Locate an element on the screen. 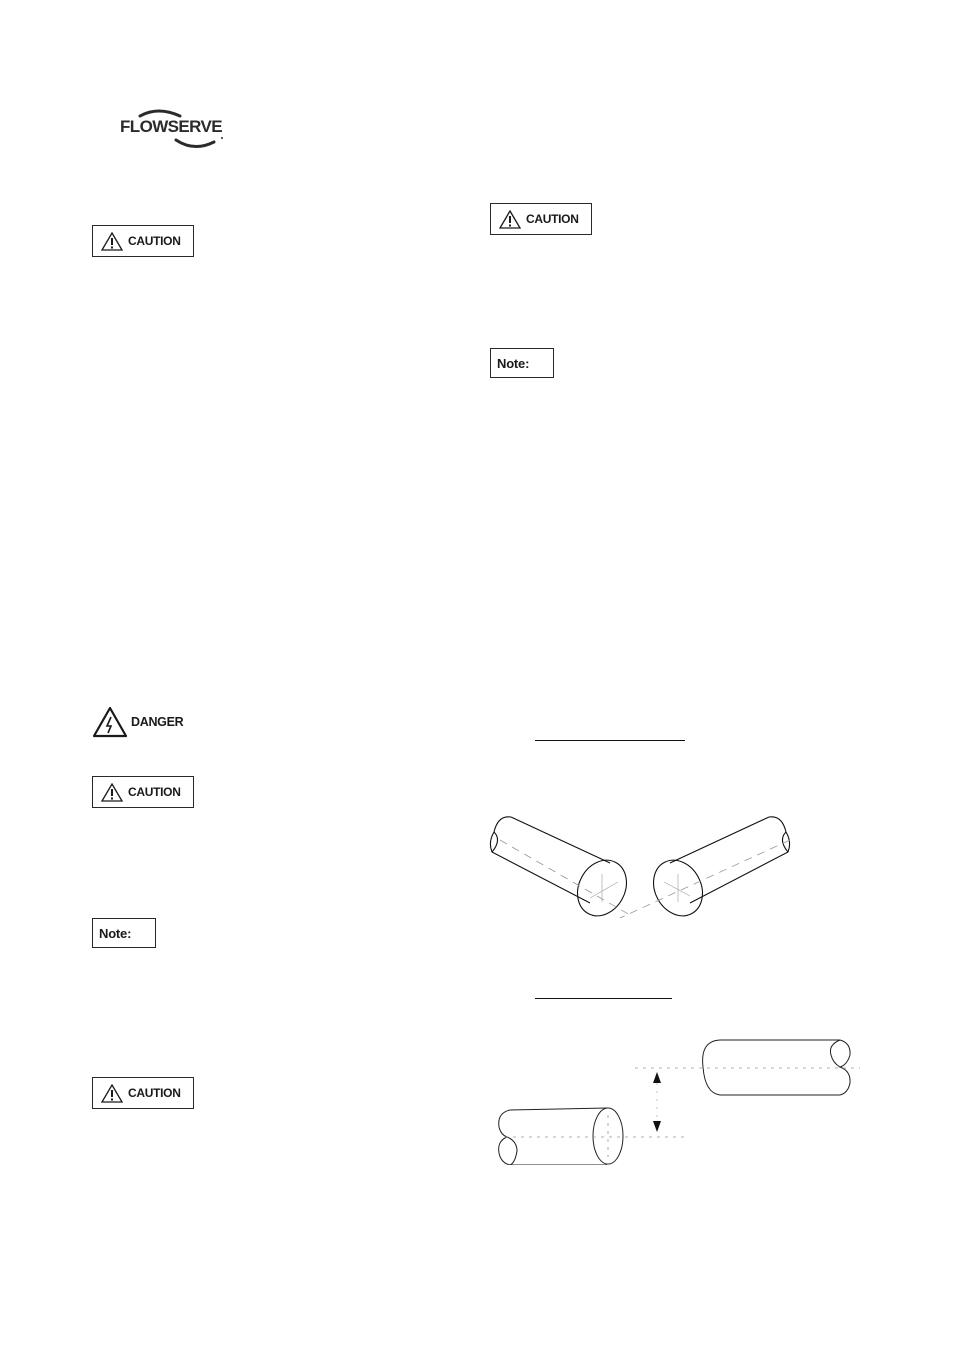 This screenshot has height=1351, width=954. caution-notice-3: CAUTION is located at coordinates (143, 1093).